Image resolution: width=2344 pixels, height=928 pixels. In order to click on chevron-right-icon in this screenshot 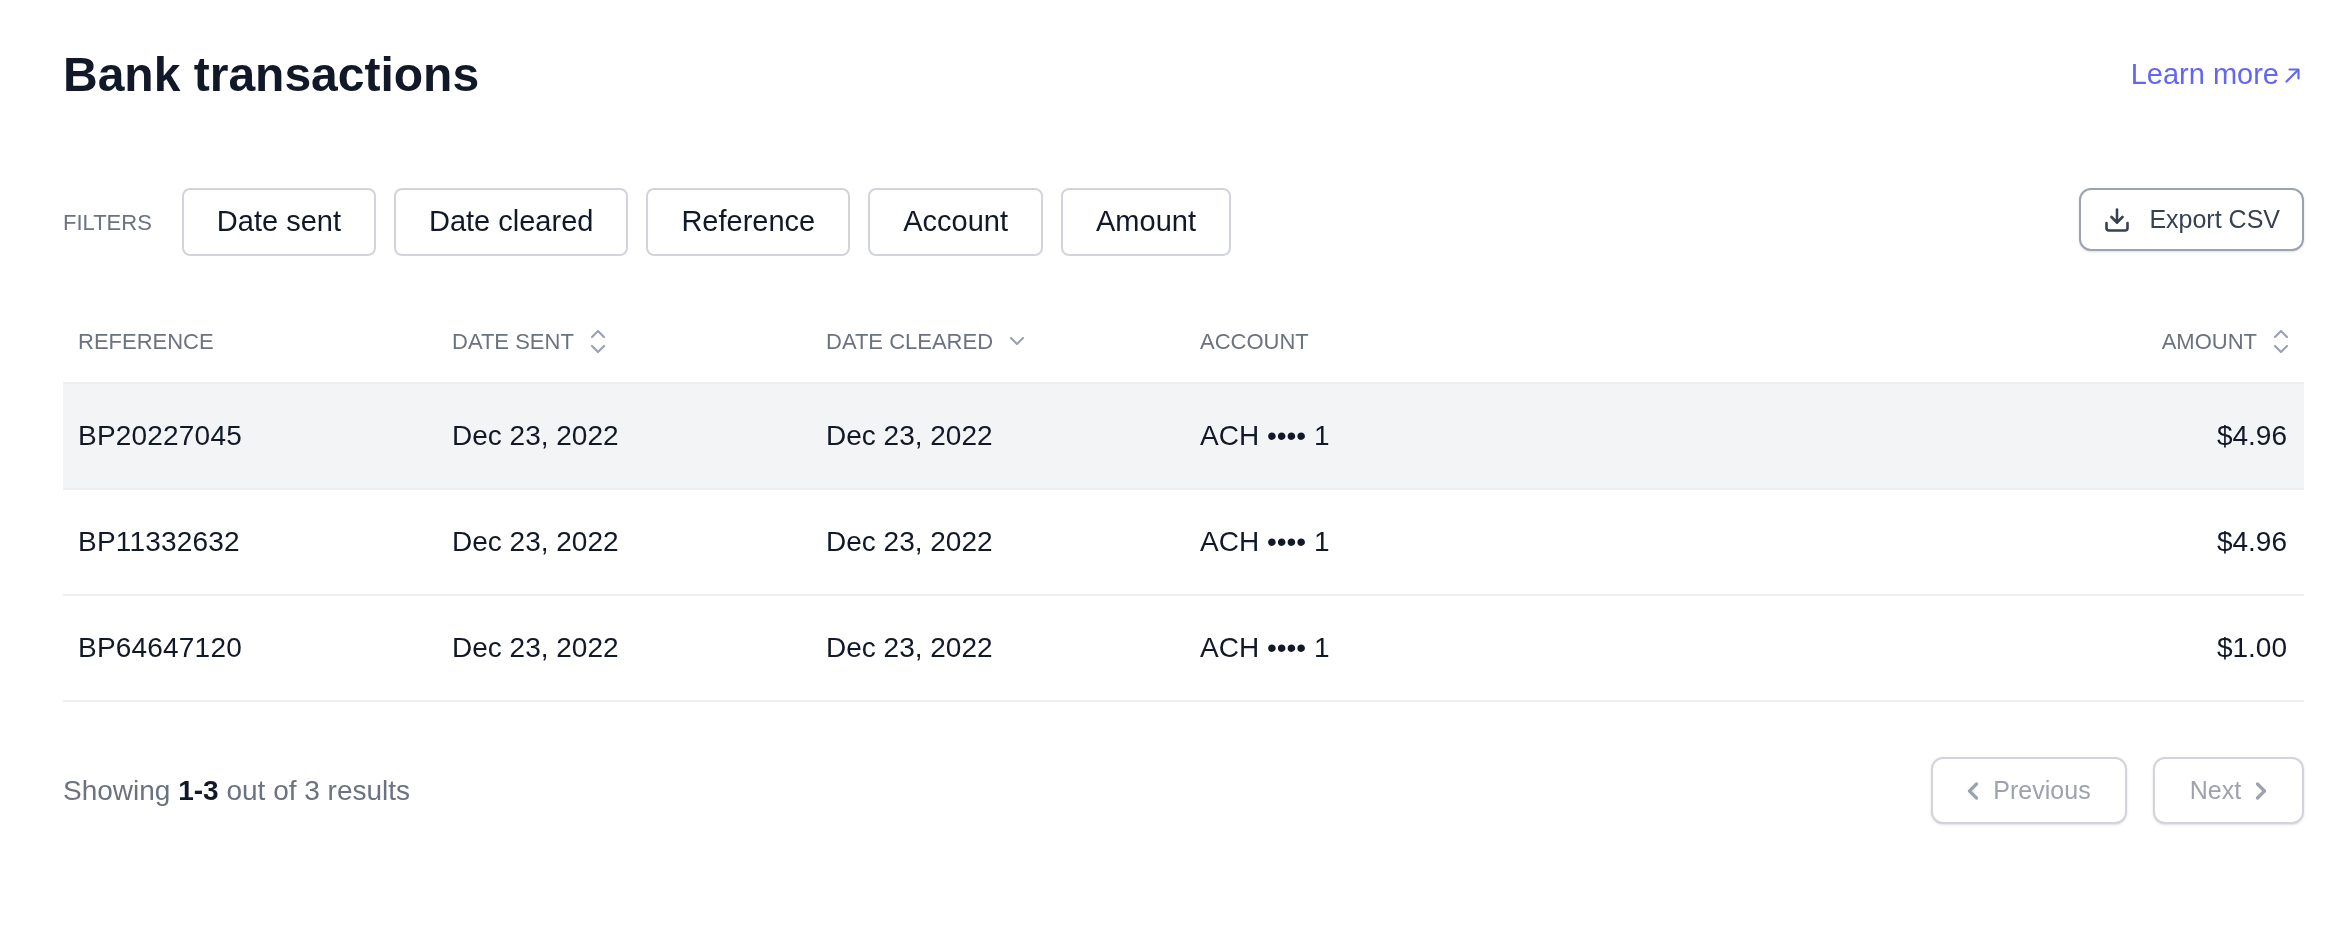, I will do `click(2261, 790)`.